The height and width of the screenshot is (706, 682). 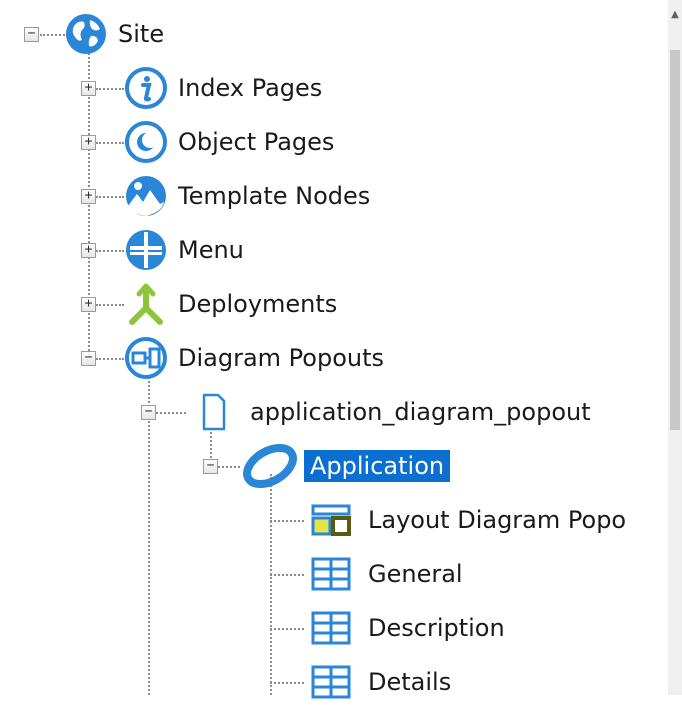 What do you see at coordinates (274, 196) in the screenshot?
I see `tree-node-label: Template Nodes` at bounding box center [274, 196].